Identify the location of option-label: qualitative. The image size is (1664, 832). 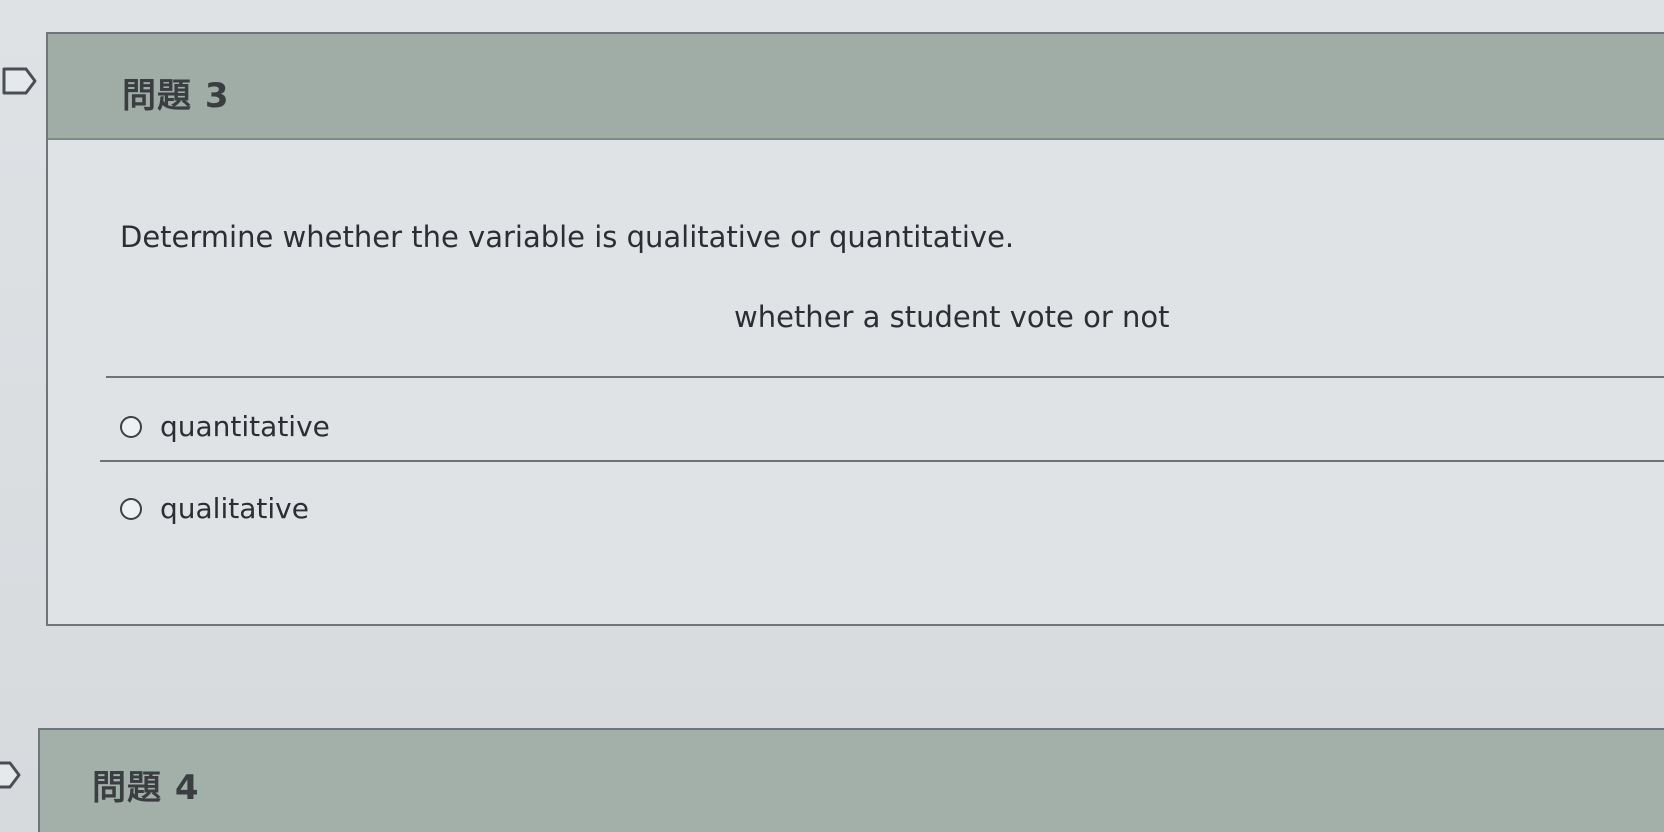
(234, 508).